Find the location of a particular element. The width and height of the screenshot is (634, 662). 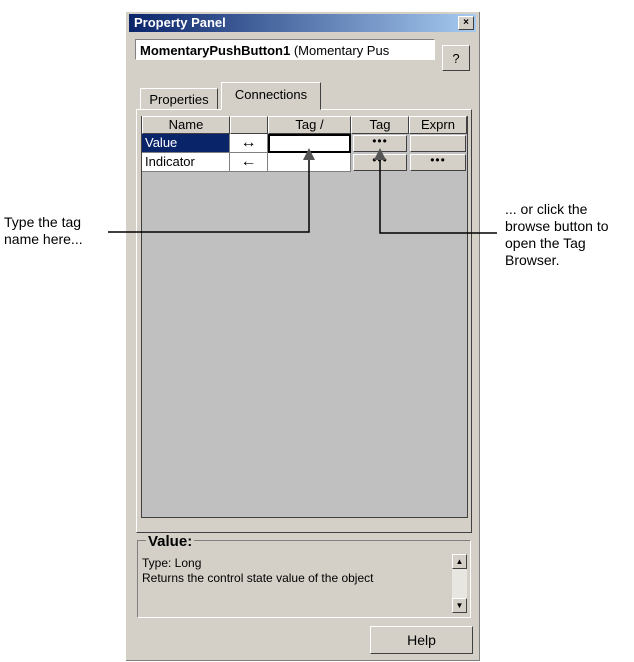

callout-right-line-2: browse button to is located at coordinates (557, 226).